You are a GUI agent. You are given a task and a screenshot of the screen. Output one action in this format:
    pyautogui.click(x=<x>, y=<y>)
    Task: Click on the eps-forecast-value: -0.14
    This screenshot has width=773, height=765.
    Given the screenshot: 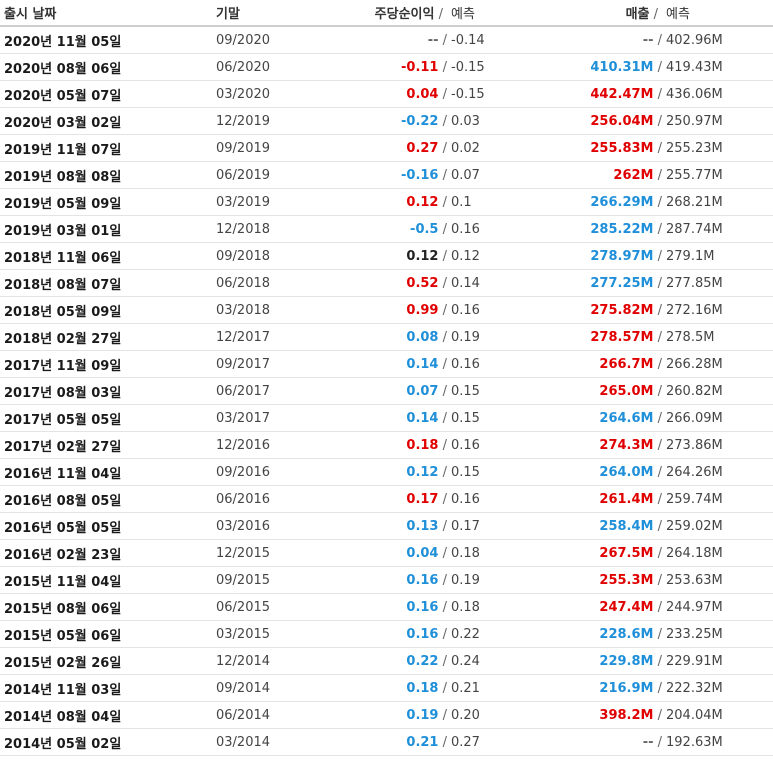 What is the action you would take?
    pyautogui.click(x=468, y=40)
    